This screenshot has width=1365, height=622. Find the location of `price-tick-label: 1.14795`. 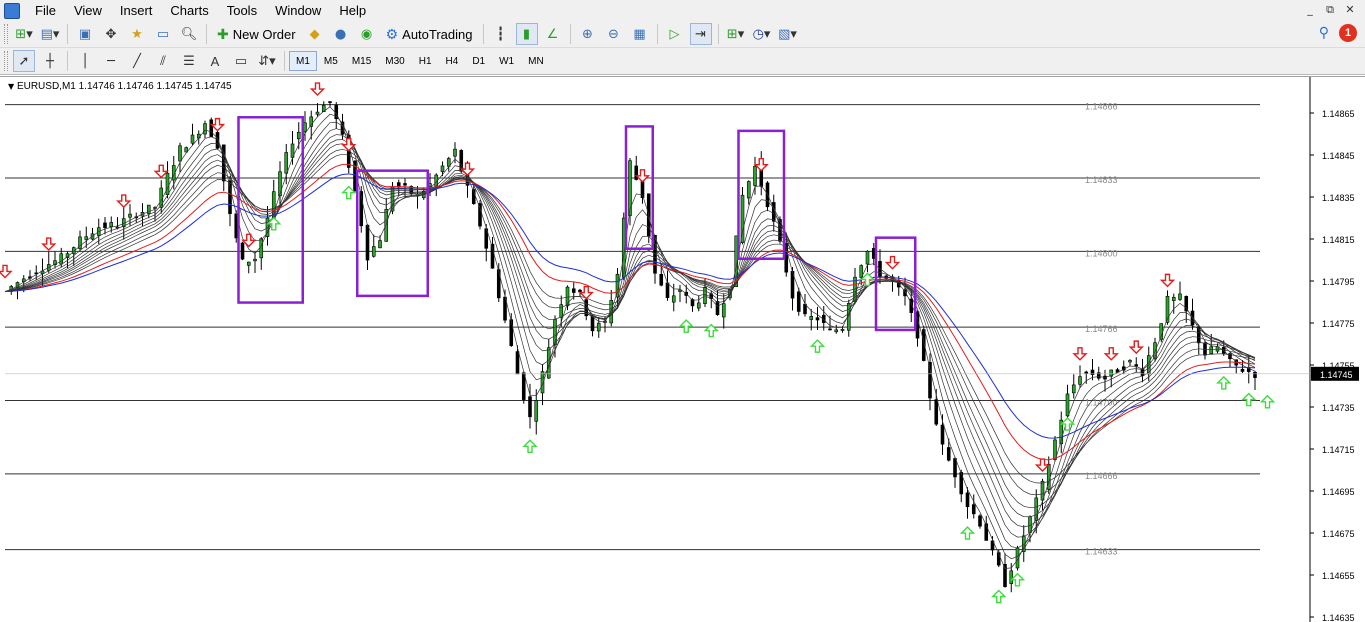

price-tick-label: 1.14795 is located at coordinates (1338, 282).